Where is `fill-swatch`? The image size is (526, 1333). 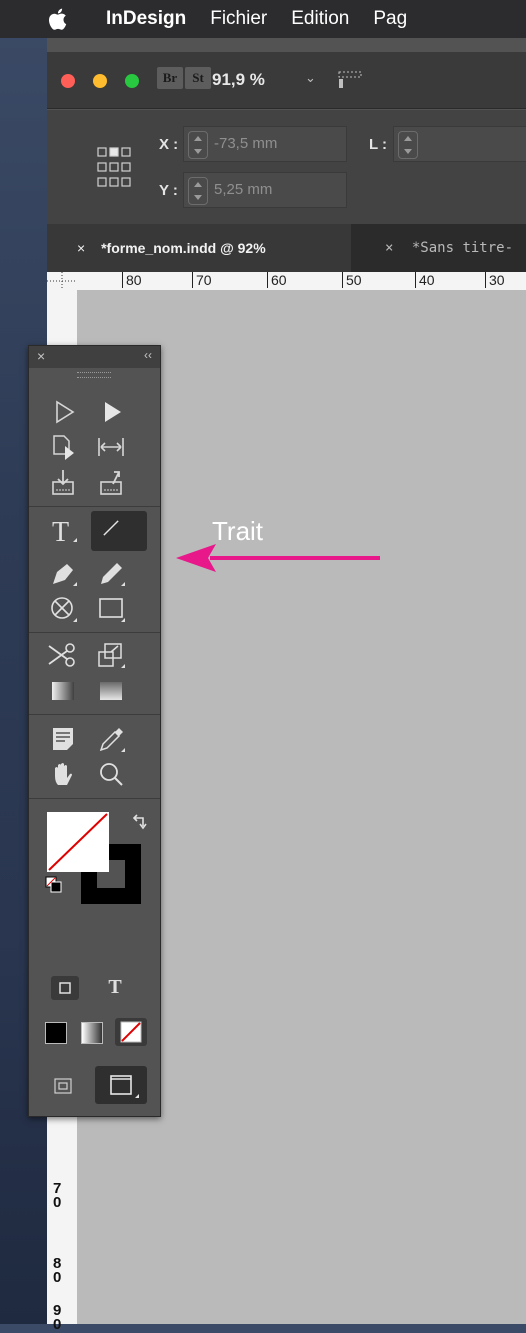
fill-swatch is located at coordinates (78, 842).